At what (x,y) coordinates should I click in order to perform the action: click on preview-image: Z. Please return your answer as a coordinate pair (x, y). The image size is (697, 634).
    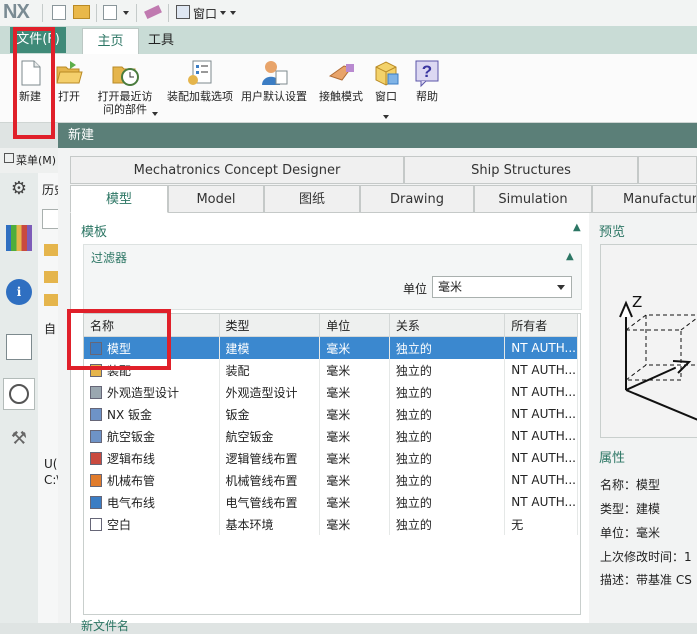
    Looking at the image, I should click on (648, 341).